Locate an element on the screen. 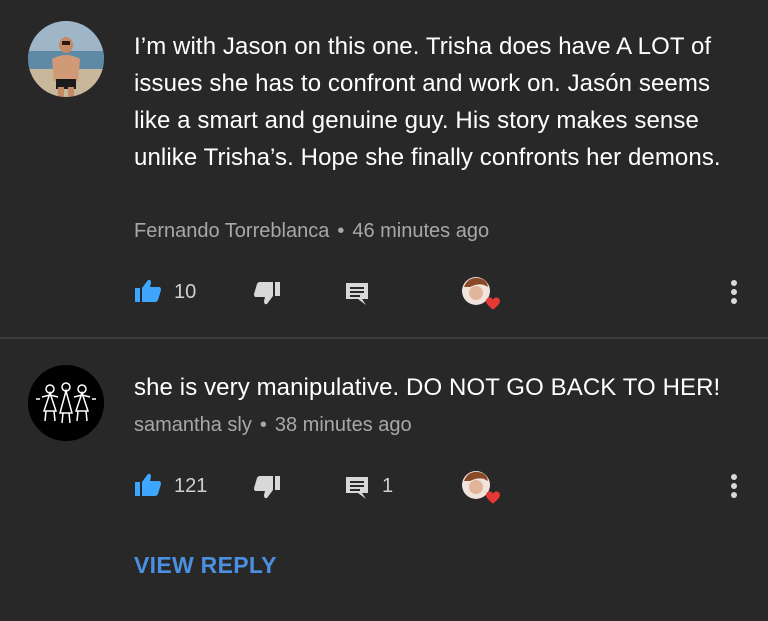 Image resolution: width=768 pixels, height=621 pixels. timestamp: 38 minutes ago is located at coordinates (343, 425).